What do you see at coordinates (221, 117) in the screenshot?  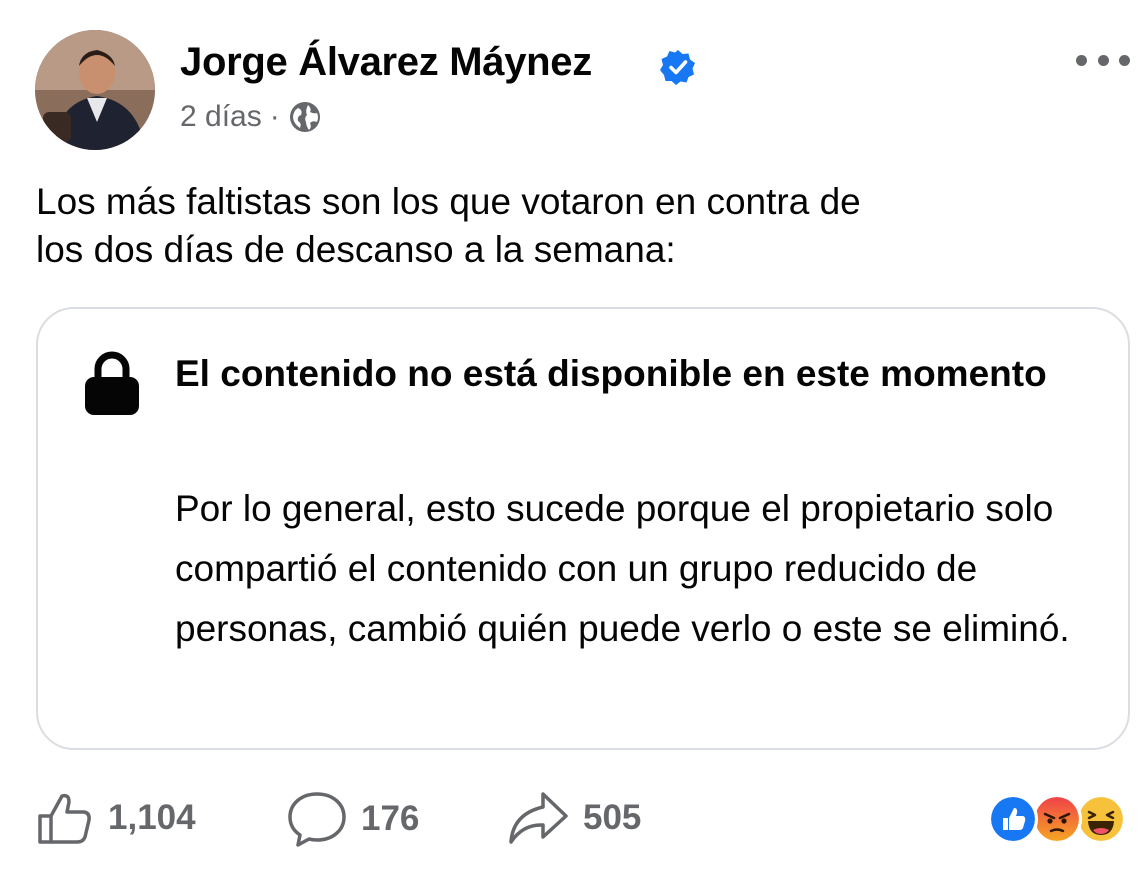 I see `post-timestamp: 2 días` at bounding box center [221, 117].